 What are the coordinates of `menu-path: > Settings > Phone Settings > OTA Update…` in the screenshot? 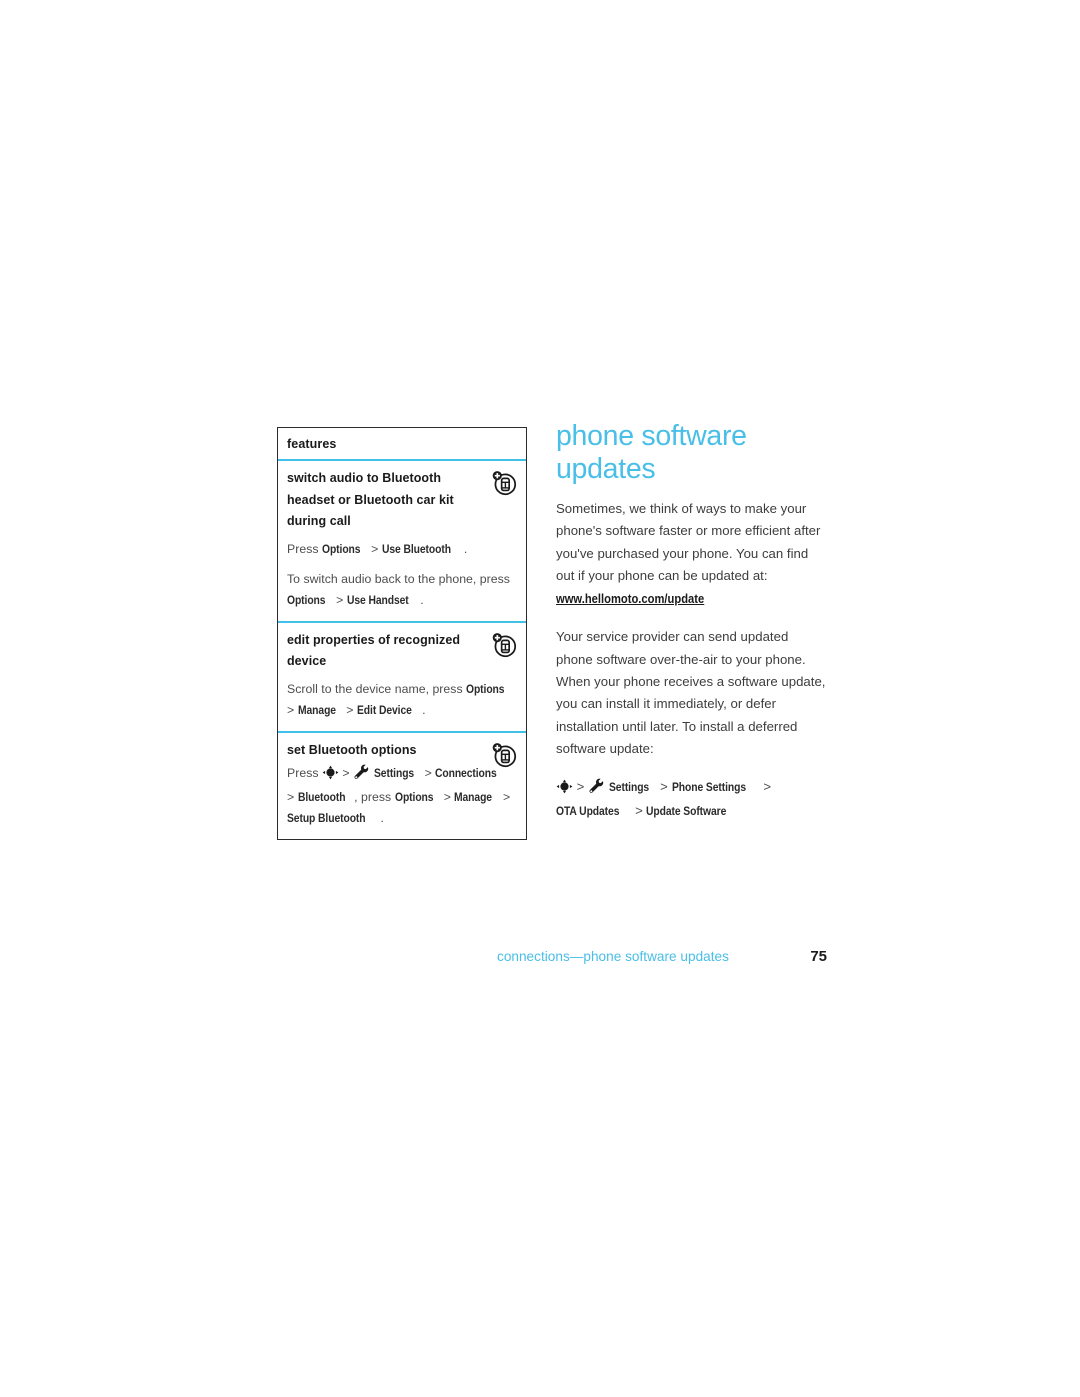 It's located at (692, 799).